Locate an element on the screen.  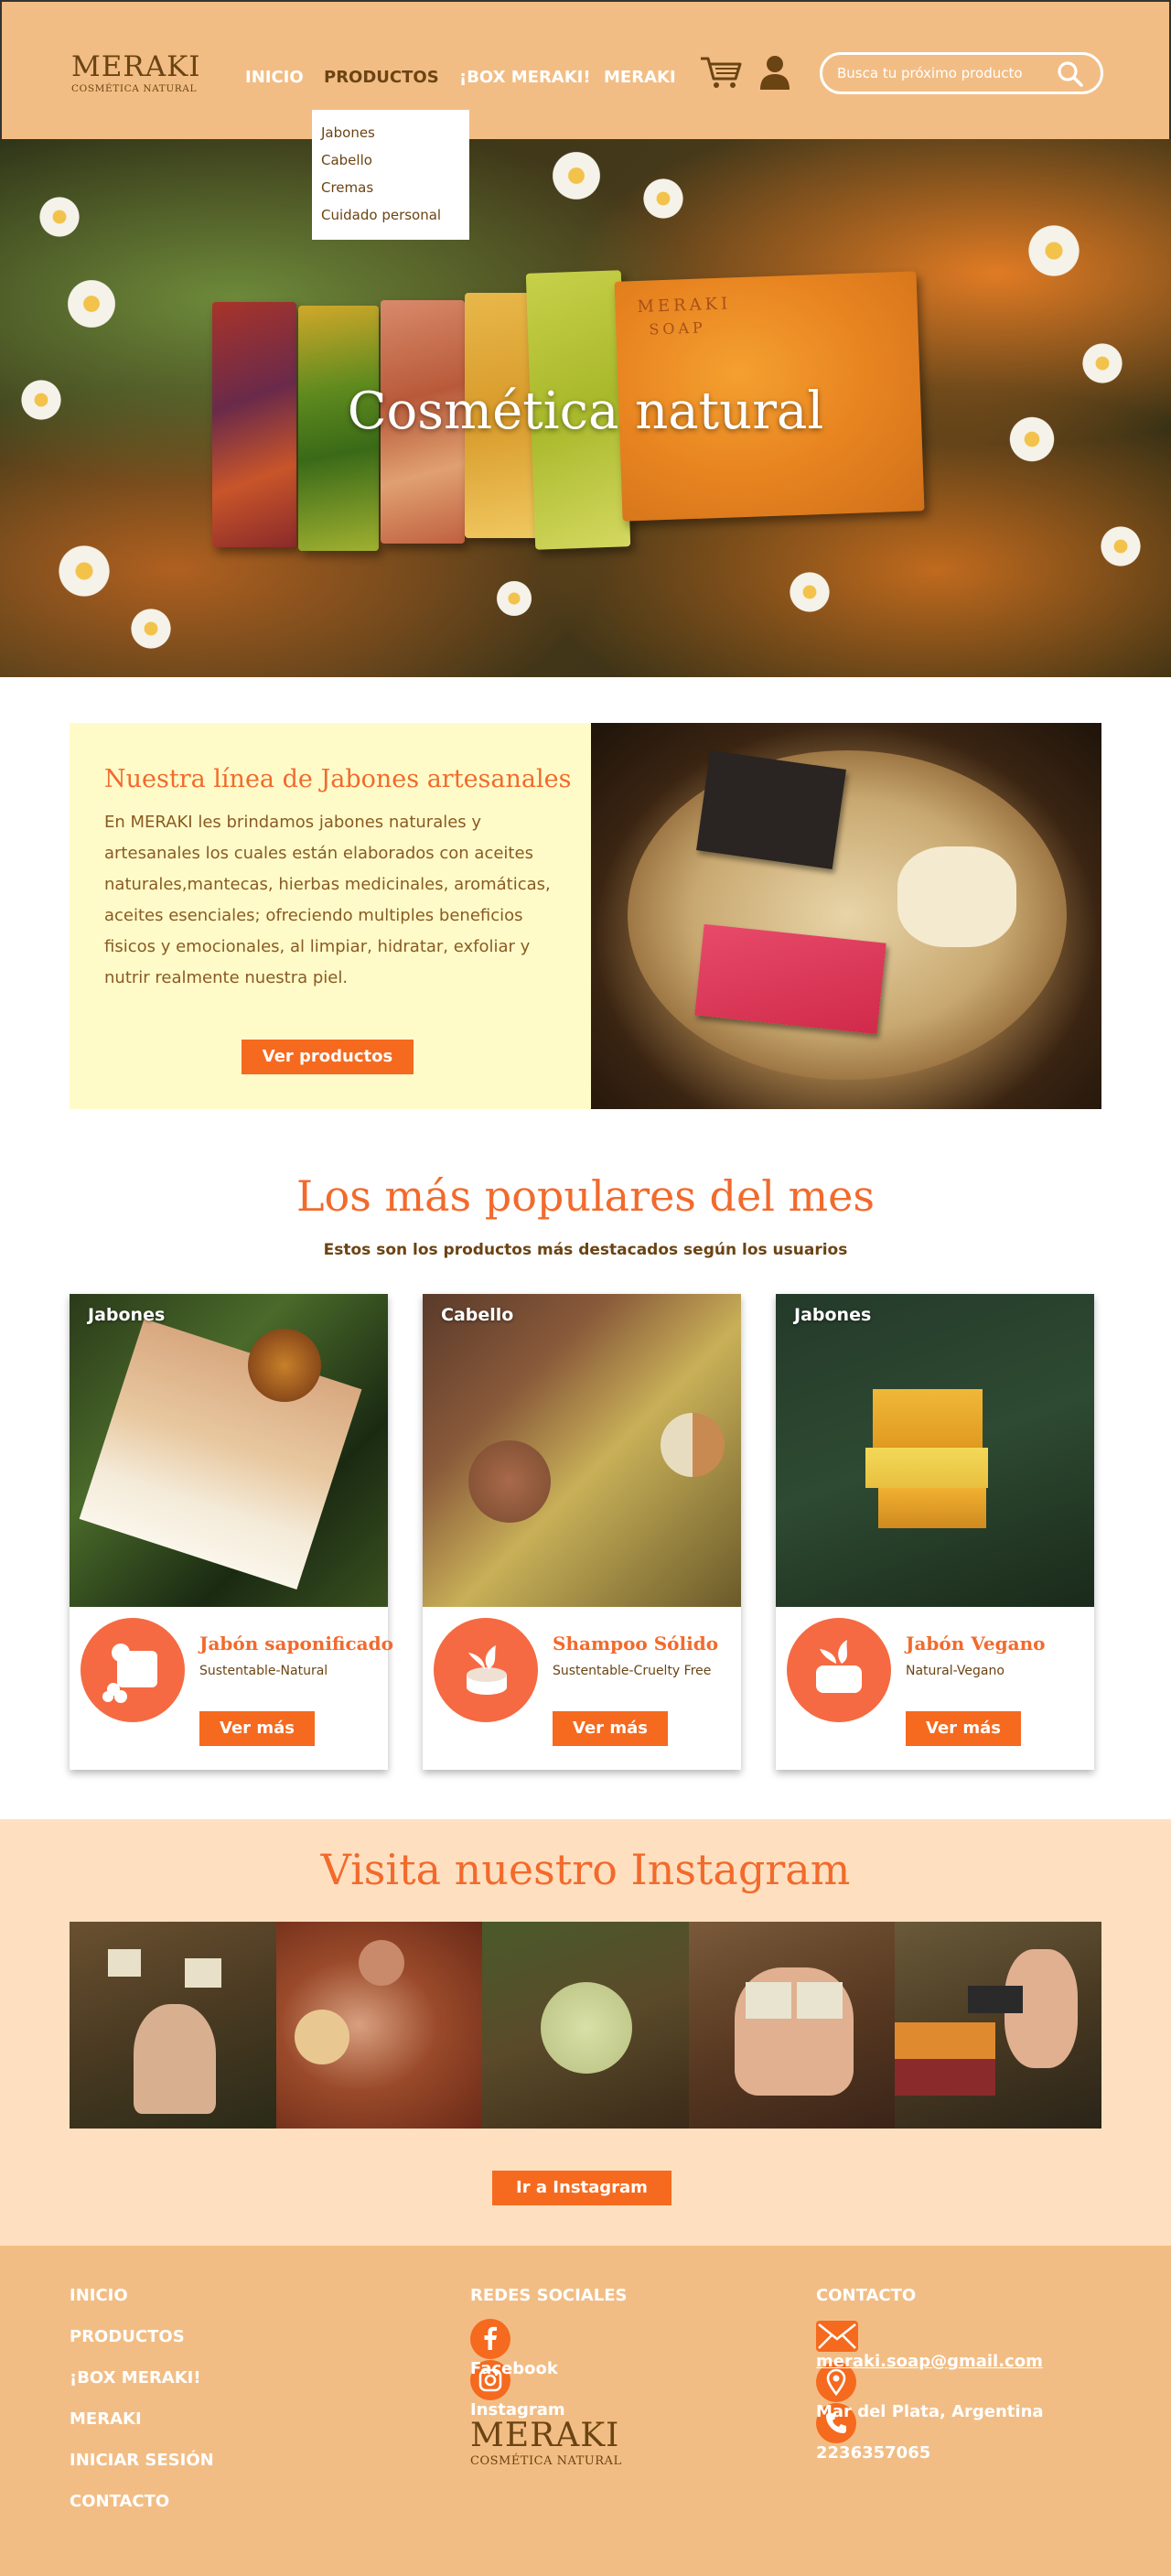
instagram-gallery is located at coordinates (585, 2026).